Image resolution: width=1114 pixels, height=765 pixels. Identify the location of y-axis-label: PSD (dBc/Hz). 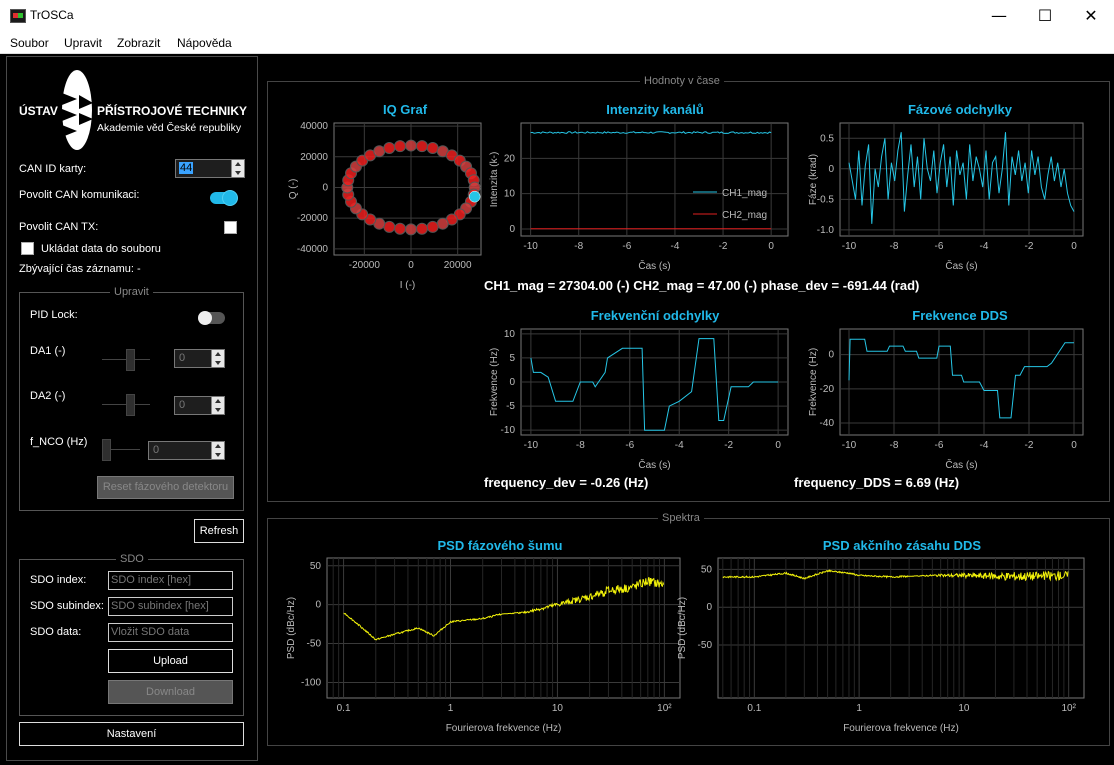
(682, 628).